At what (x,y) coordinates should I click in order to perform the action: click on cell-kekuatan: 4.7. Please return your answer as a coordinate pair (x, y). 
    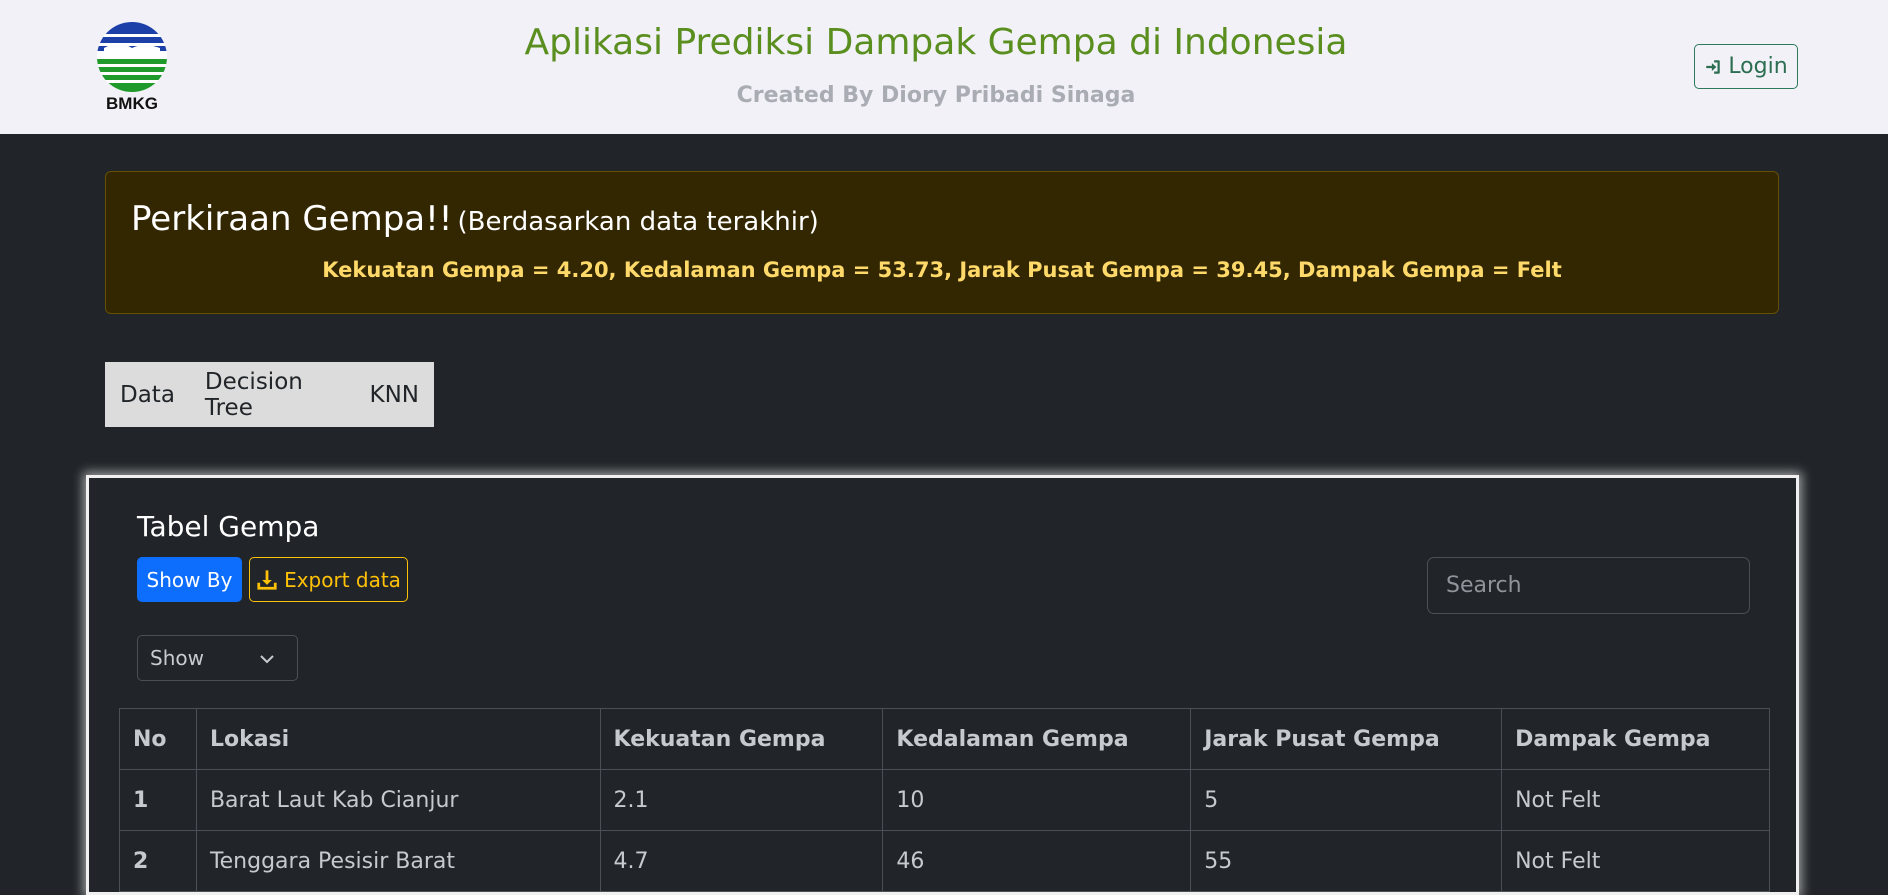
    Looking at the image, I should click on (741, 861).